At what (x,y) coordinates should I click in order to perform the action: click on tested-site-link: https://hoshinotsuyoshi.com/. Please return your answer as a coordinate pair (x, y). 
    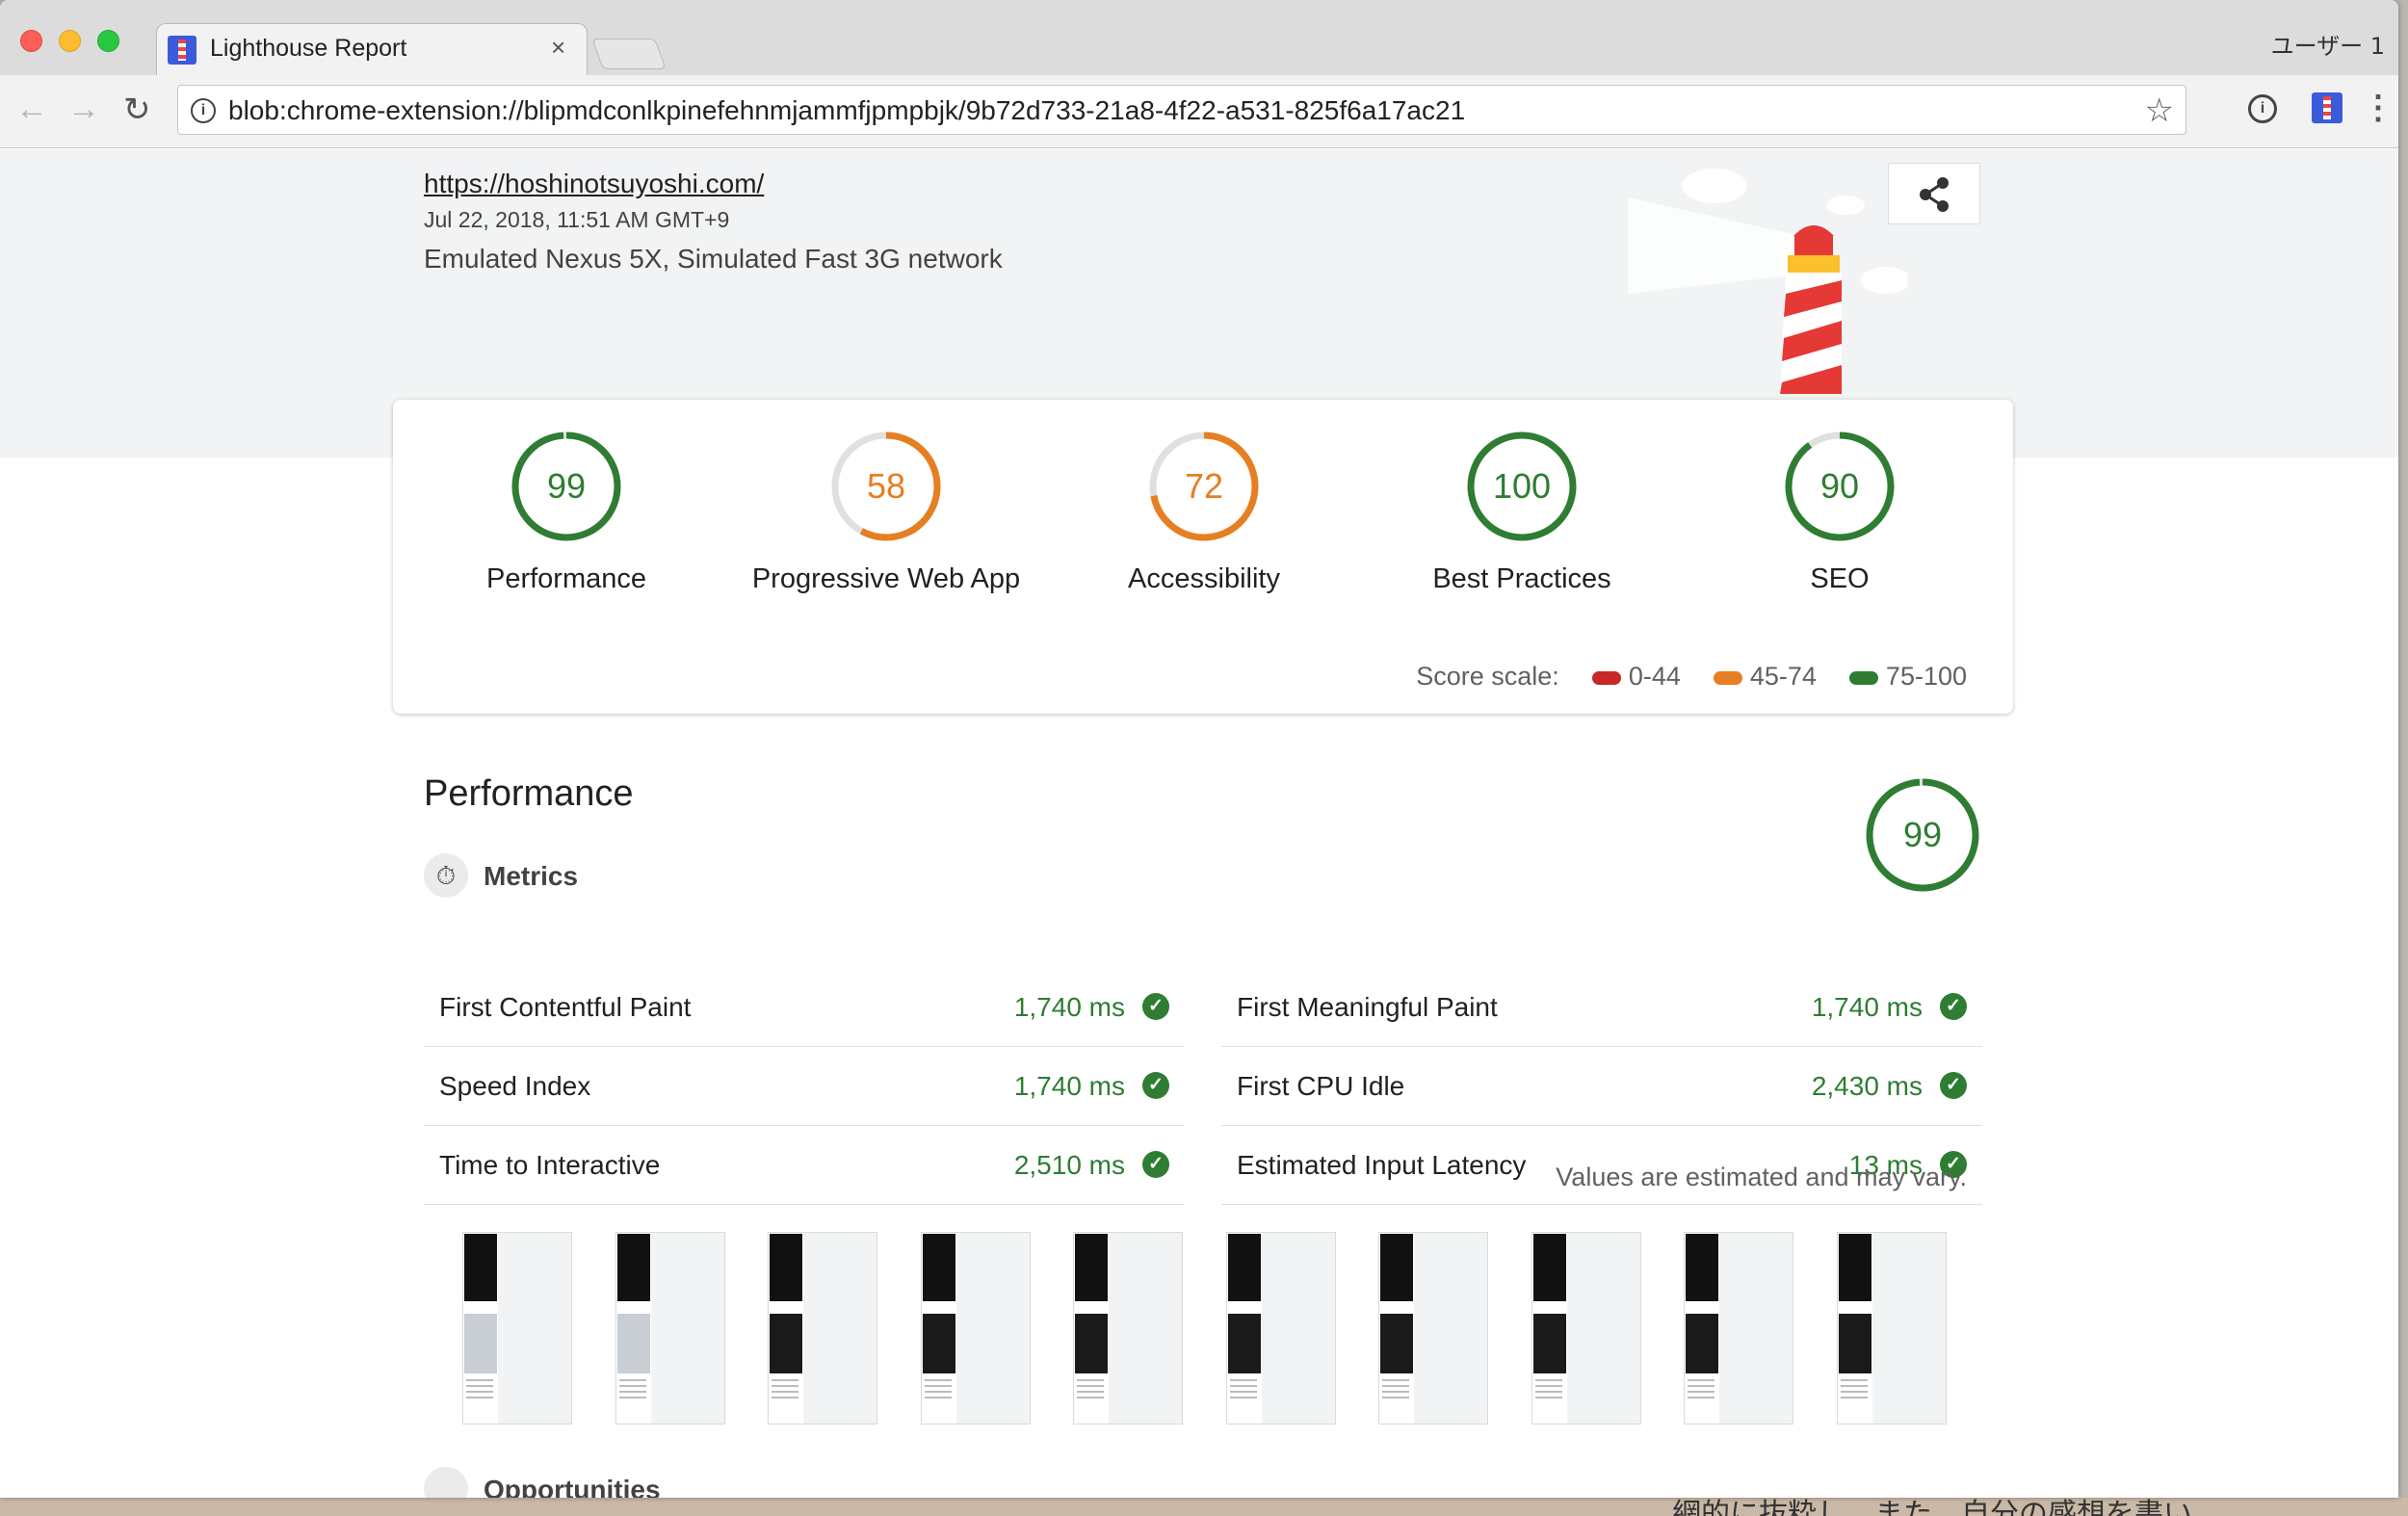
    Looking at the image, I should click on (594, 184).